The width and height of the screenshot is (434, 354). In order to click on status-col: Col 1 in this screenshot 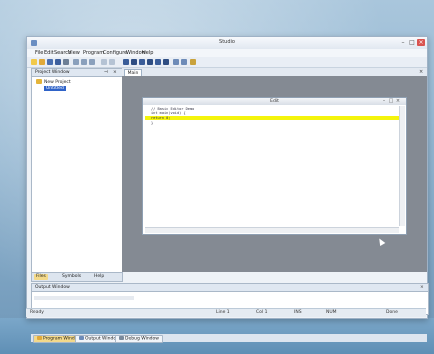, I will do `click(262, 312)`.